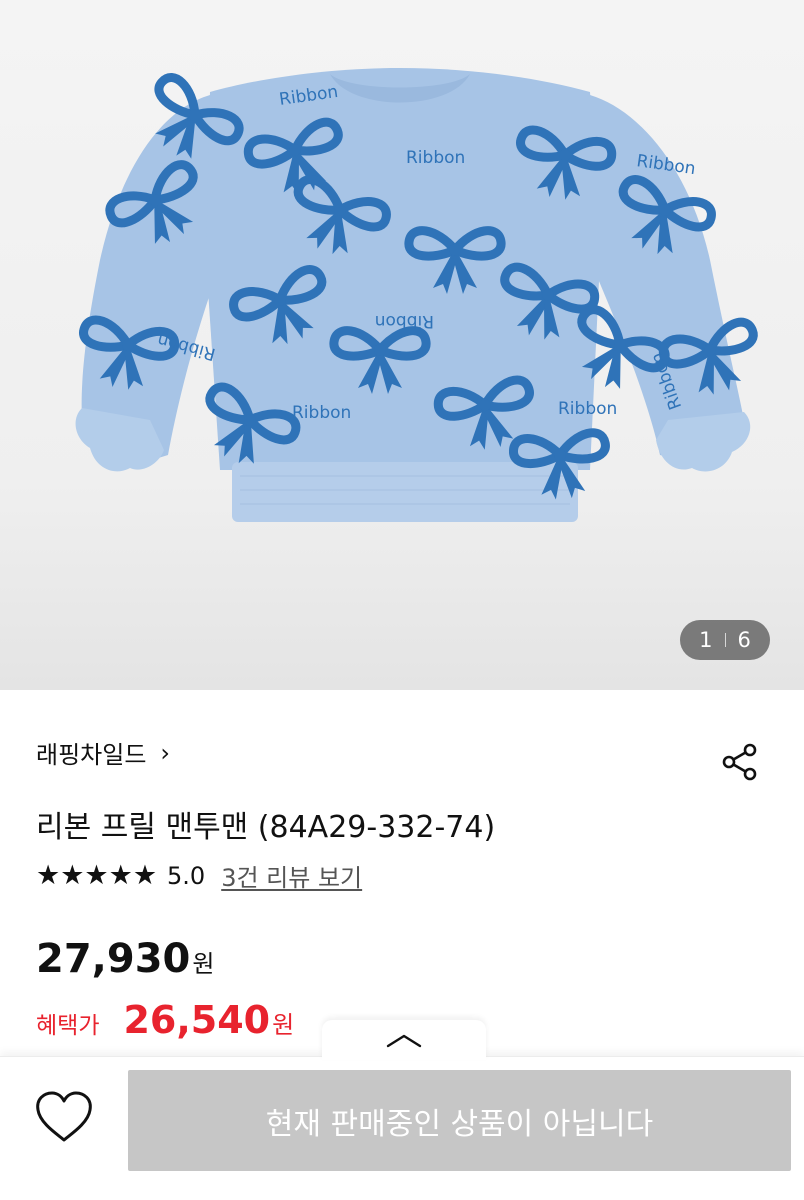 This screenshot has width=804, height=1200. Describe the element at coordinates (97, 875) in the screenshot. I see `star-rating-icon: ★★★★★` at that location.